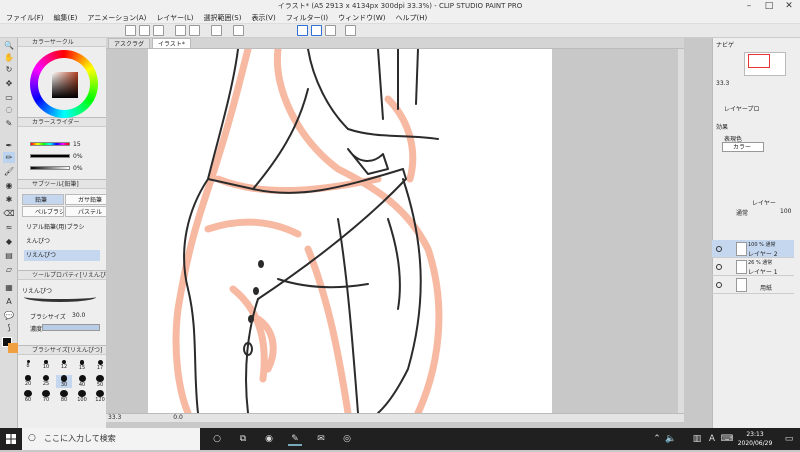 The height and width of the screenshot is (452, 800). What do you see at coordinates (697, 439) in the screenshot?
I see `network-icon: ▥` at bounding box center [697, 439].